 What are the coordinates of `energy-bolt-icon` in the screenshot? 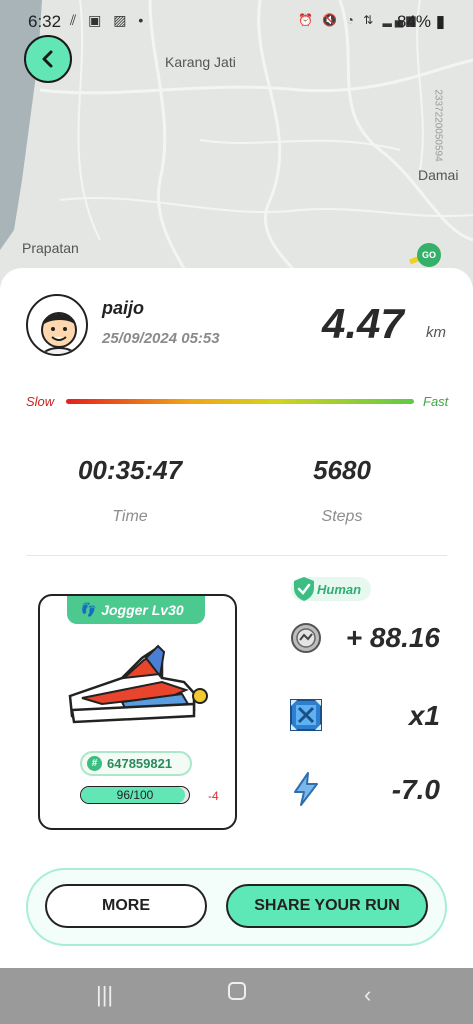 It's located at (306, 789).